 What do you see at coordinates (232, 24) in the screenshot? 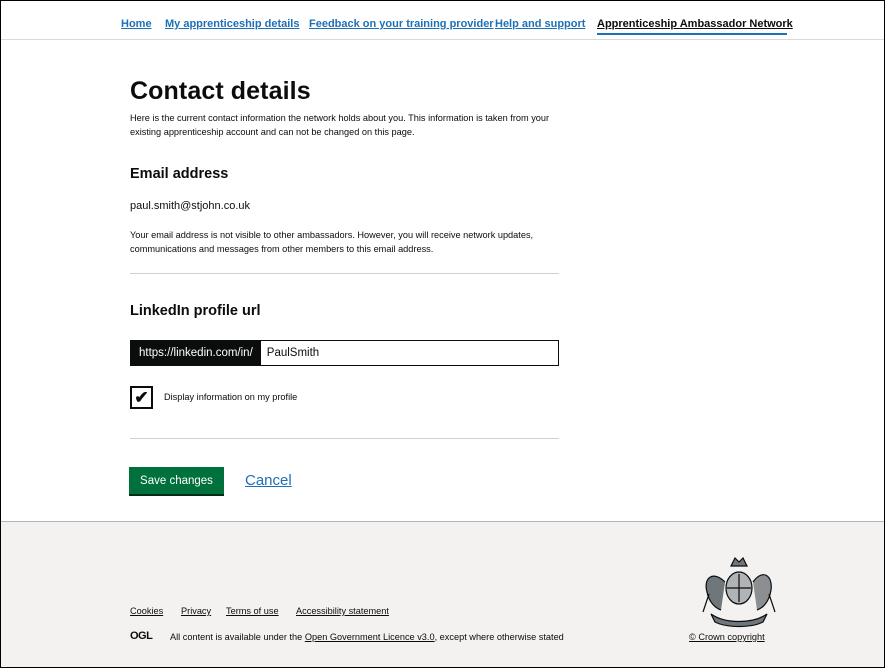
I see `nav-my-apprenticeship-details: My apprenticeship details` at bounding box center [232, 24].